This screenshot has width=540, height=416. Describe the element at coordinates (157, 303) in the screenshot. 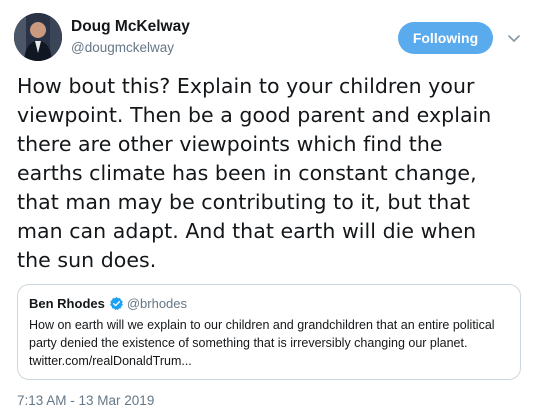

I see `quoted-author-handle: @brhodes` at that location.